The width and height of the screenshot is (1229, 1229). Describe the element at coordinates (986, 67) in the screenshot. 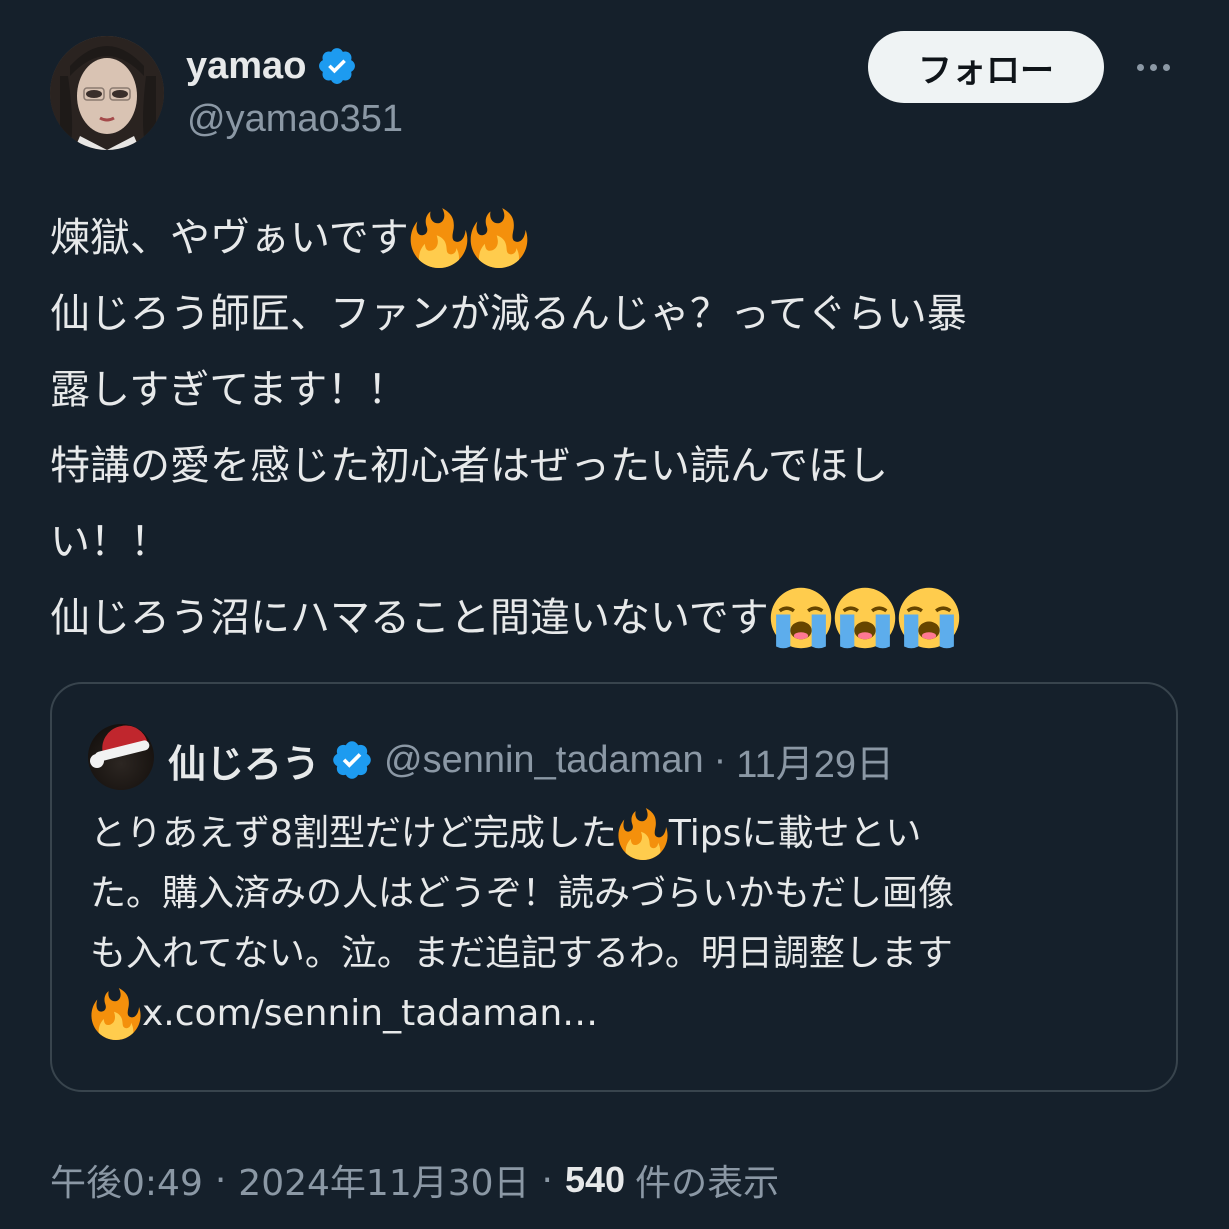

I see `follow-button: フォロー` at that location.